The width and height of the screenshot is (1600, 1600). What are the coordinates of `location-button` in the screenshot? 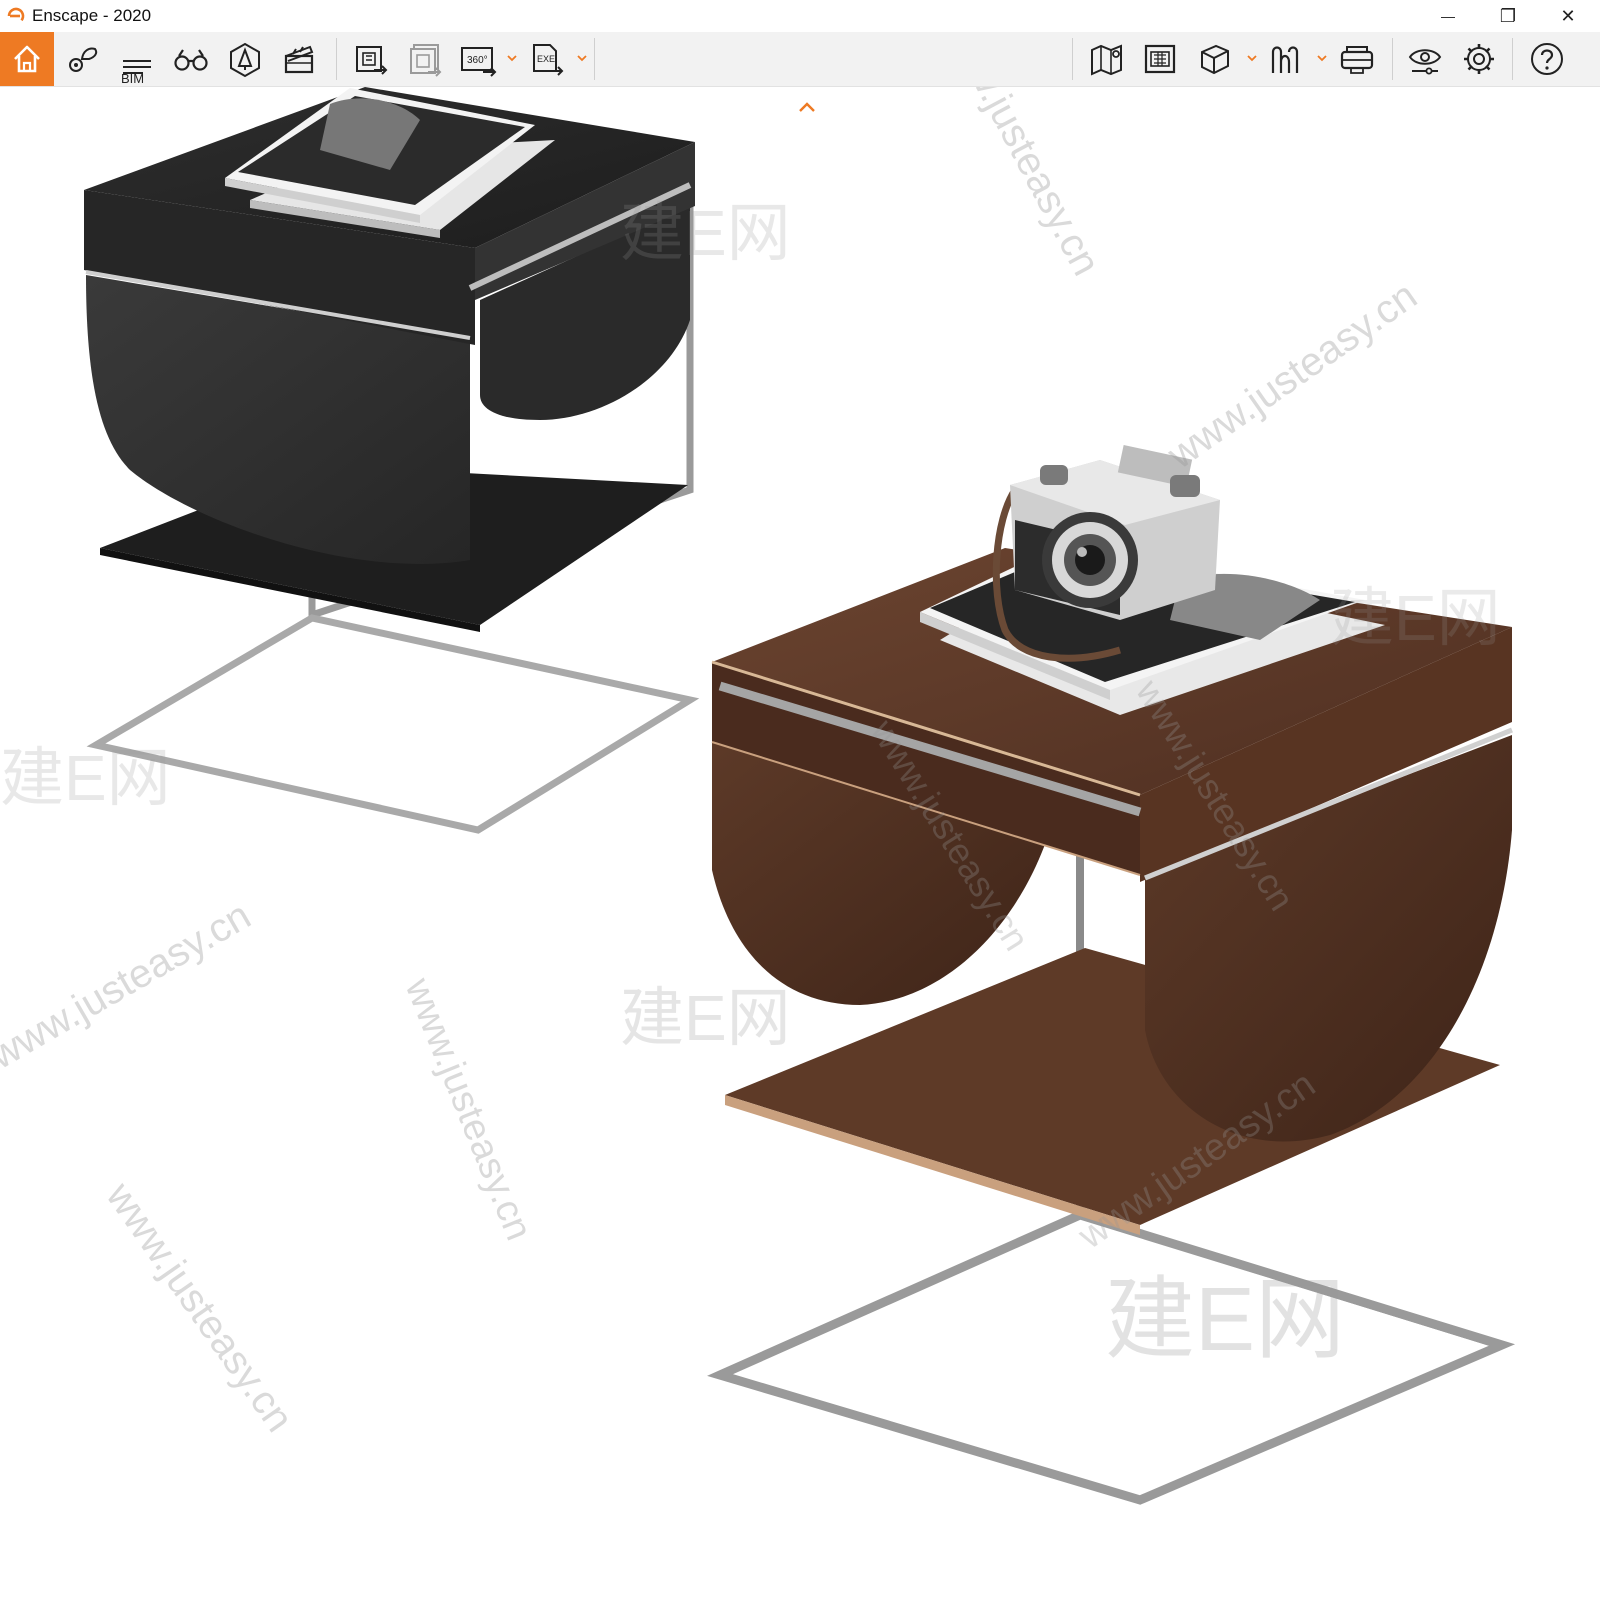 It's located at (83, 59).